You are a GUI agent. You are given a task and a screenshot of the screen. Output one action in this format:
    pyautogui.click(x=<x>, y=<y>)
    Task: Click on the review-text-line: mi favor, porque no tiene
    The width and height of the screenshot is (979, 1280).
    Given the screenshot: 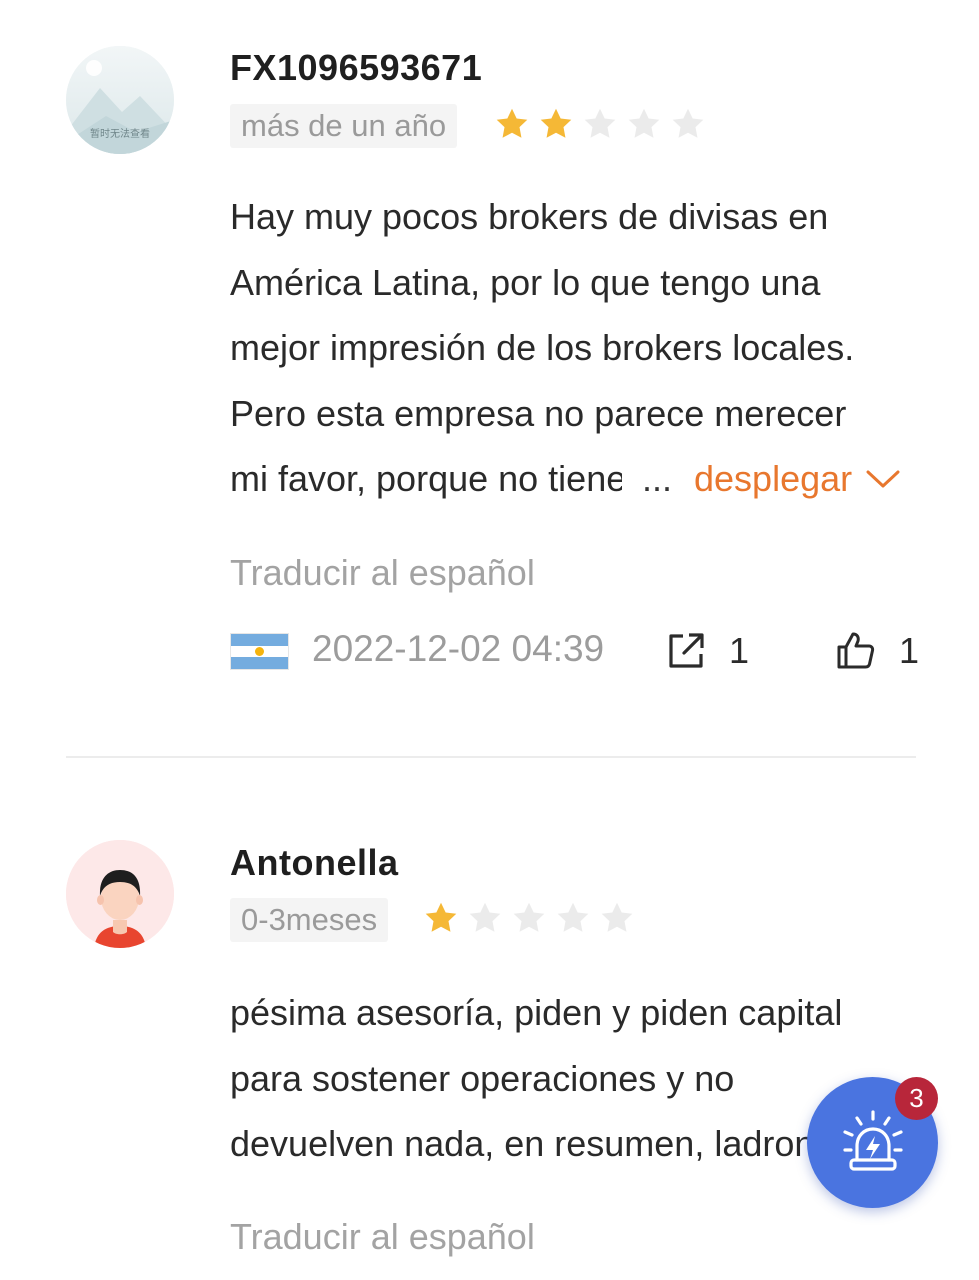 What is the action you would take?
    pyautogui.click(x=426, y=478)
    